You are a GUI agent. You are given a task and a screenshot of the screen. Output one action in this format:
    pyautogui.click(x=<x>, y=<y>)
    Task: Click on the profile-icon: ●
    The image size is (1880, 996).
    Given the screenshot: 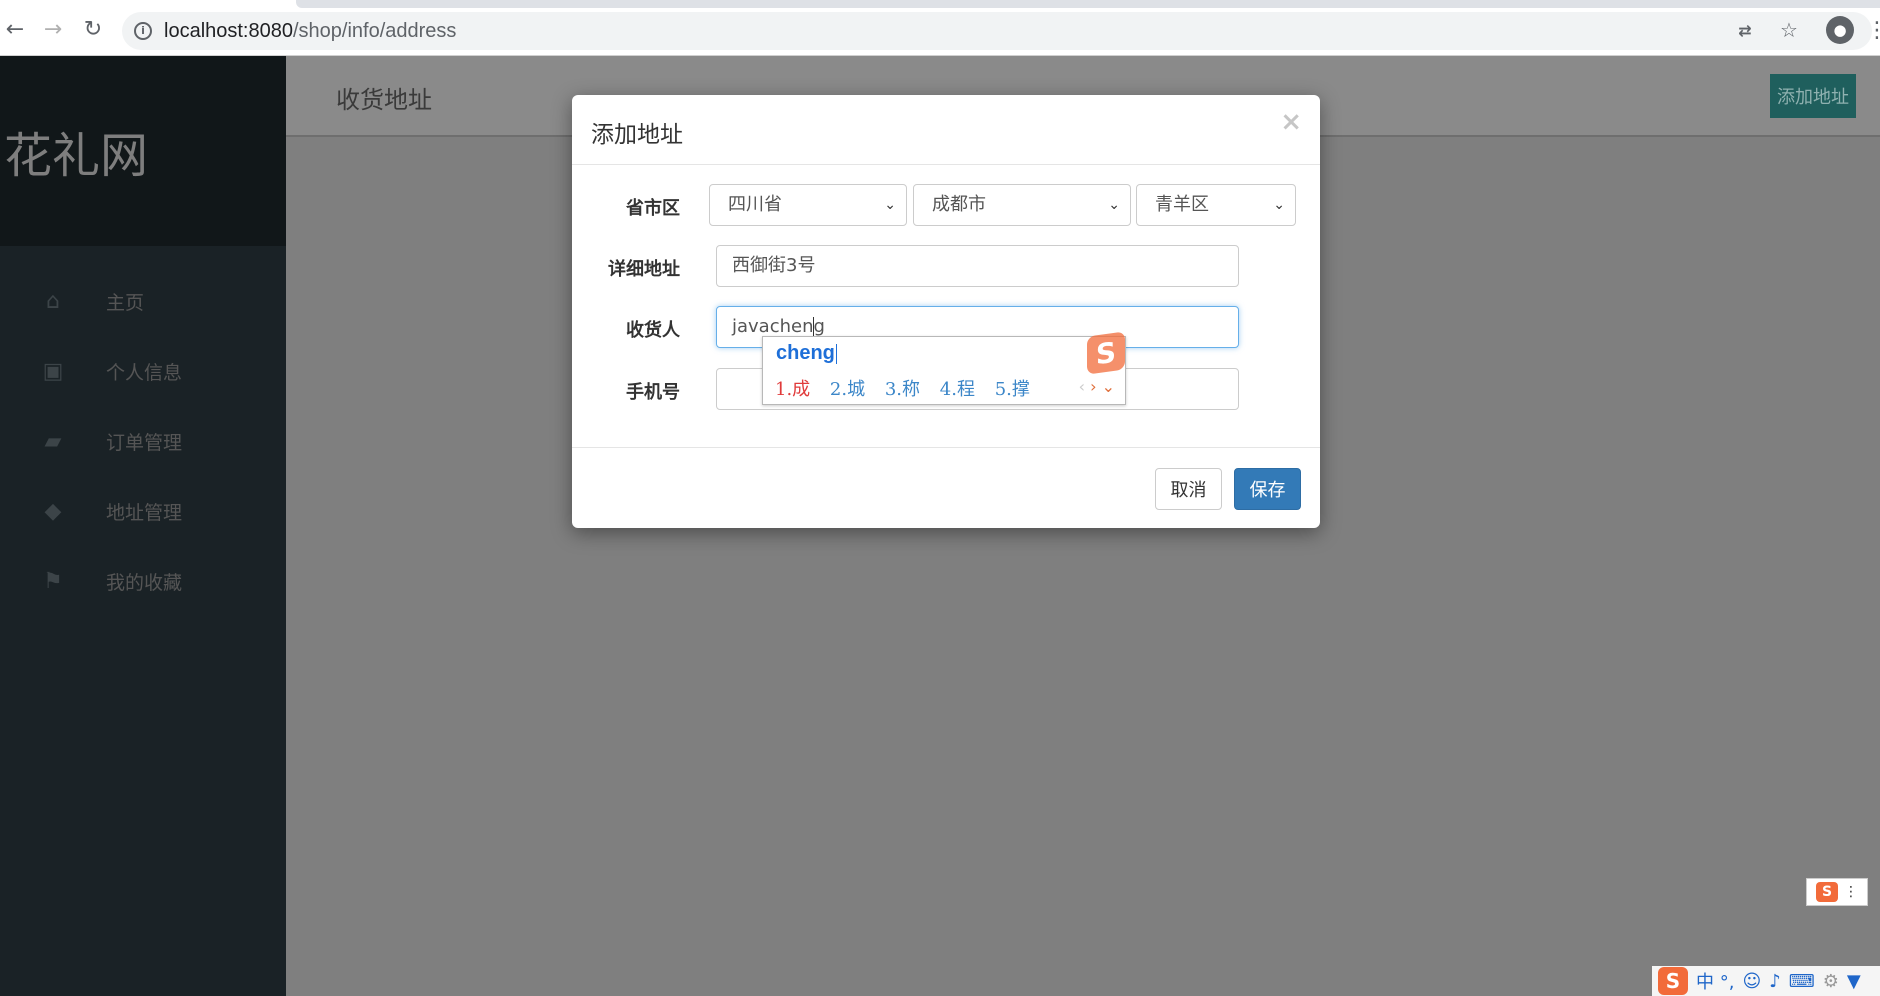 What is the action you would take?
    pyautogui.click(x=1840, y=30)
    